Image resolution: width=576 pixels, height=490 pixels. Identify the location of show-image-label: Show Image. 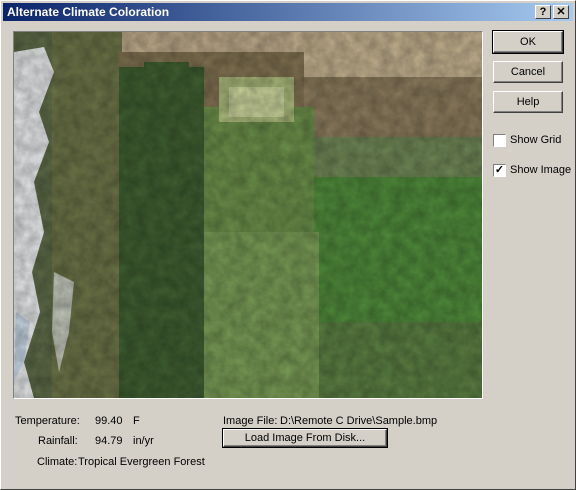
(540, 170).